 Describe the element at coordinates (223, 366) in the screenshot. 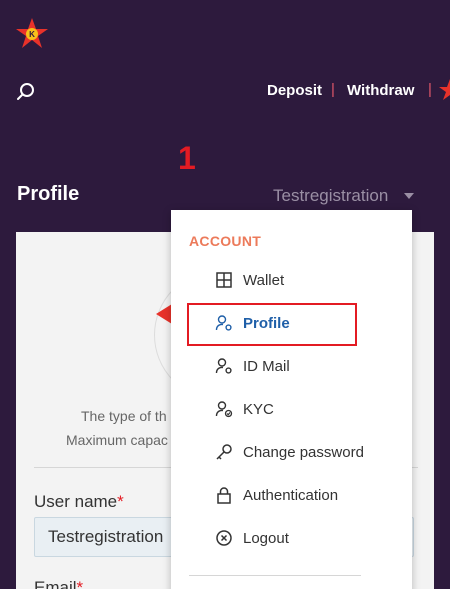

I see `user-gear-icon` at that location.